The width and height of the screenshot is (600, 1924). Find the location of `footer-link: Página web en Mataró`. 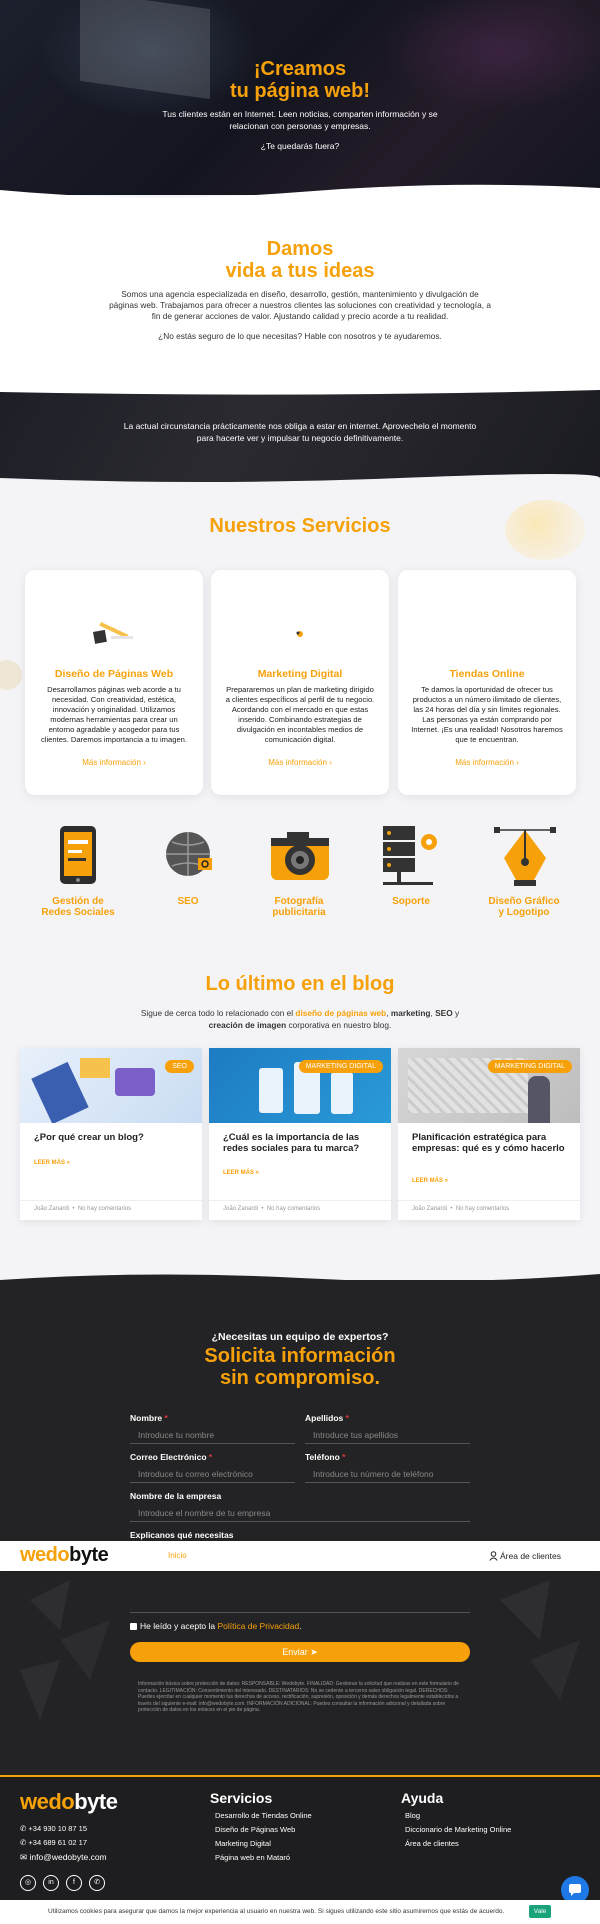

footer-link: Página web en Mataró is located at coordinates (252, 1857).